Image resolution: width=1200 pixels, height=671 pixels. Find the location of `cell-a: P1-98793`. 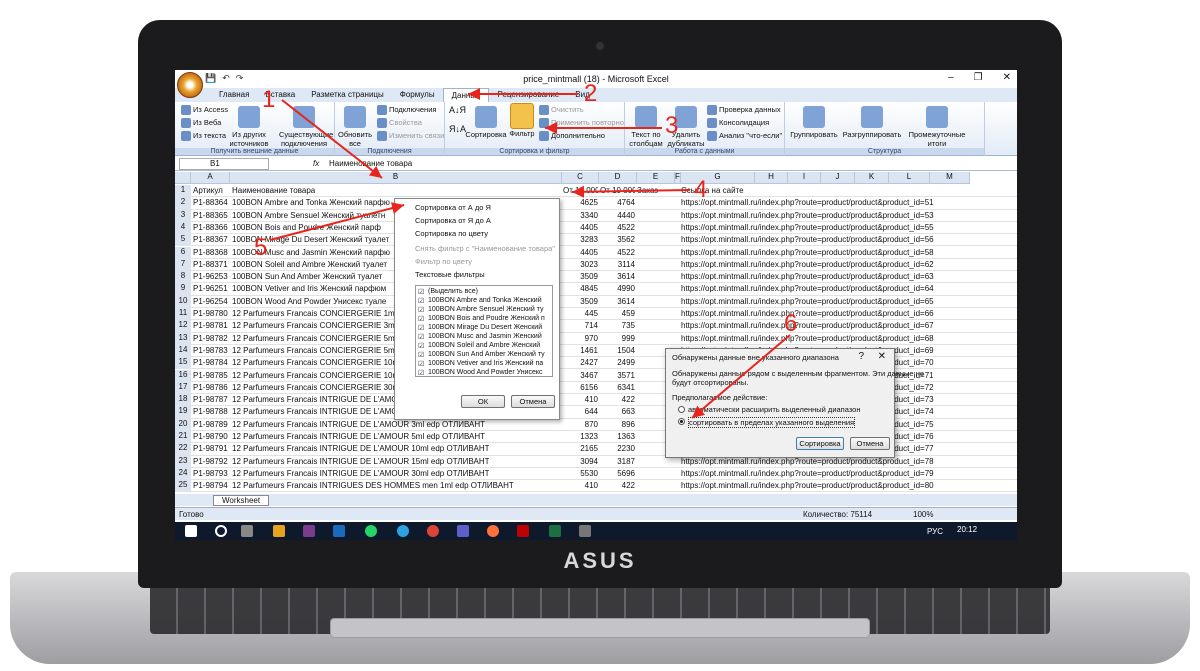

cell-a: P1-98793 is located at coordinates (210, 473).